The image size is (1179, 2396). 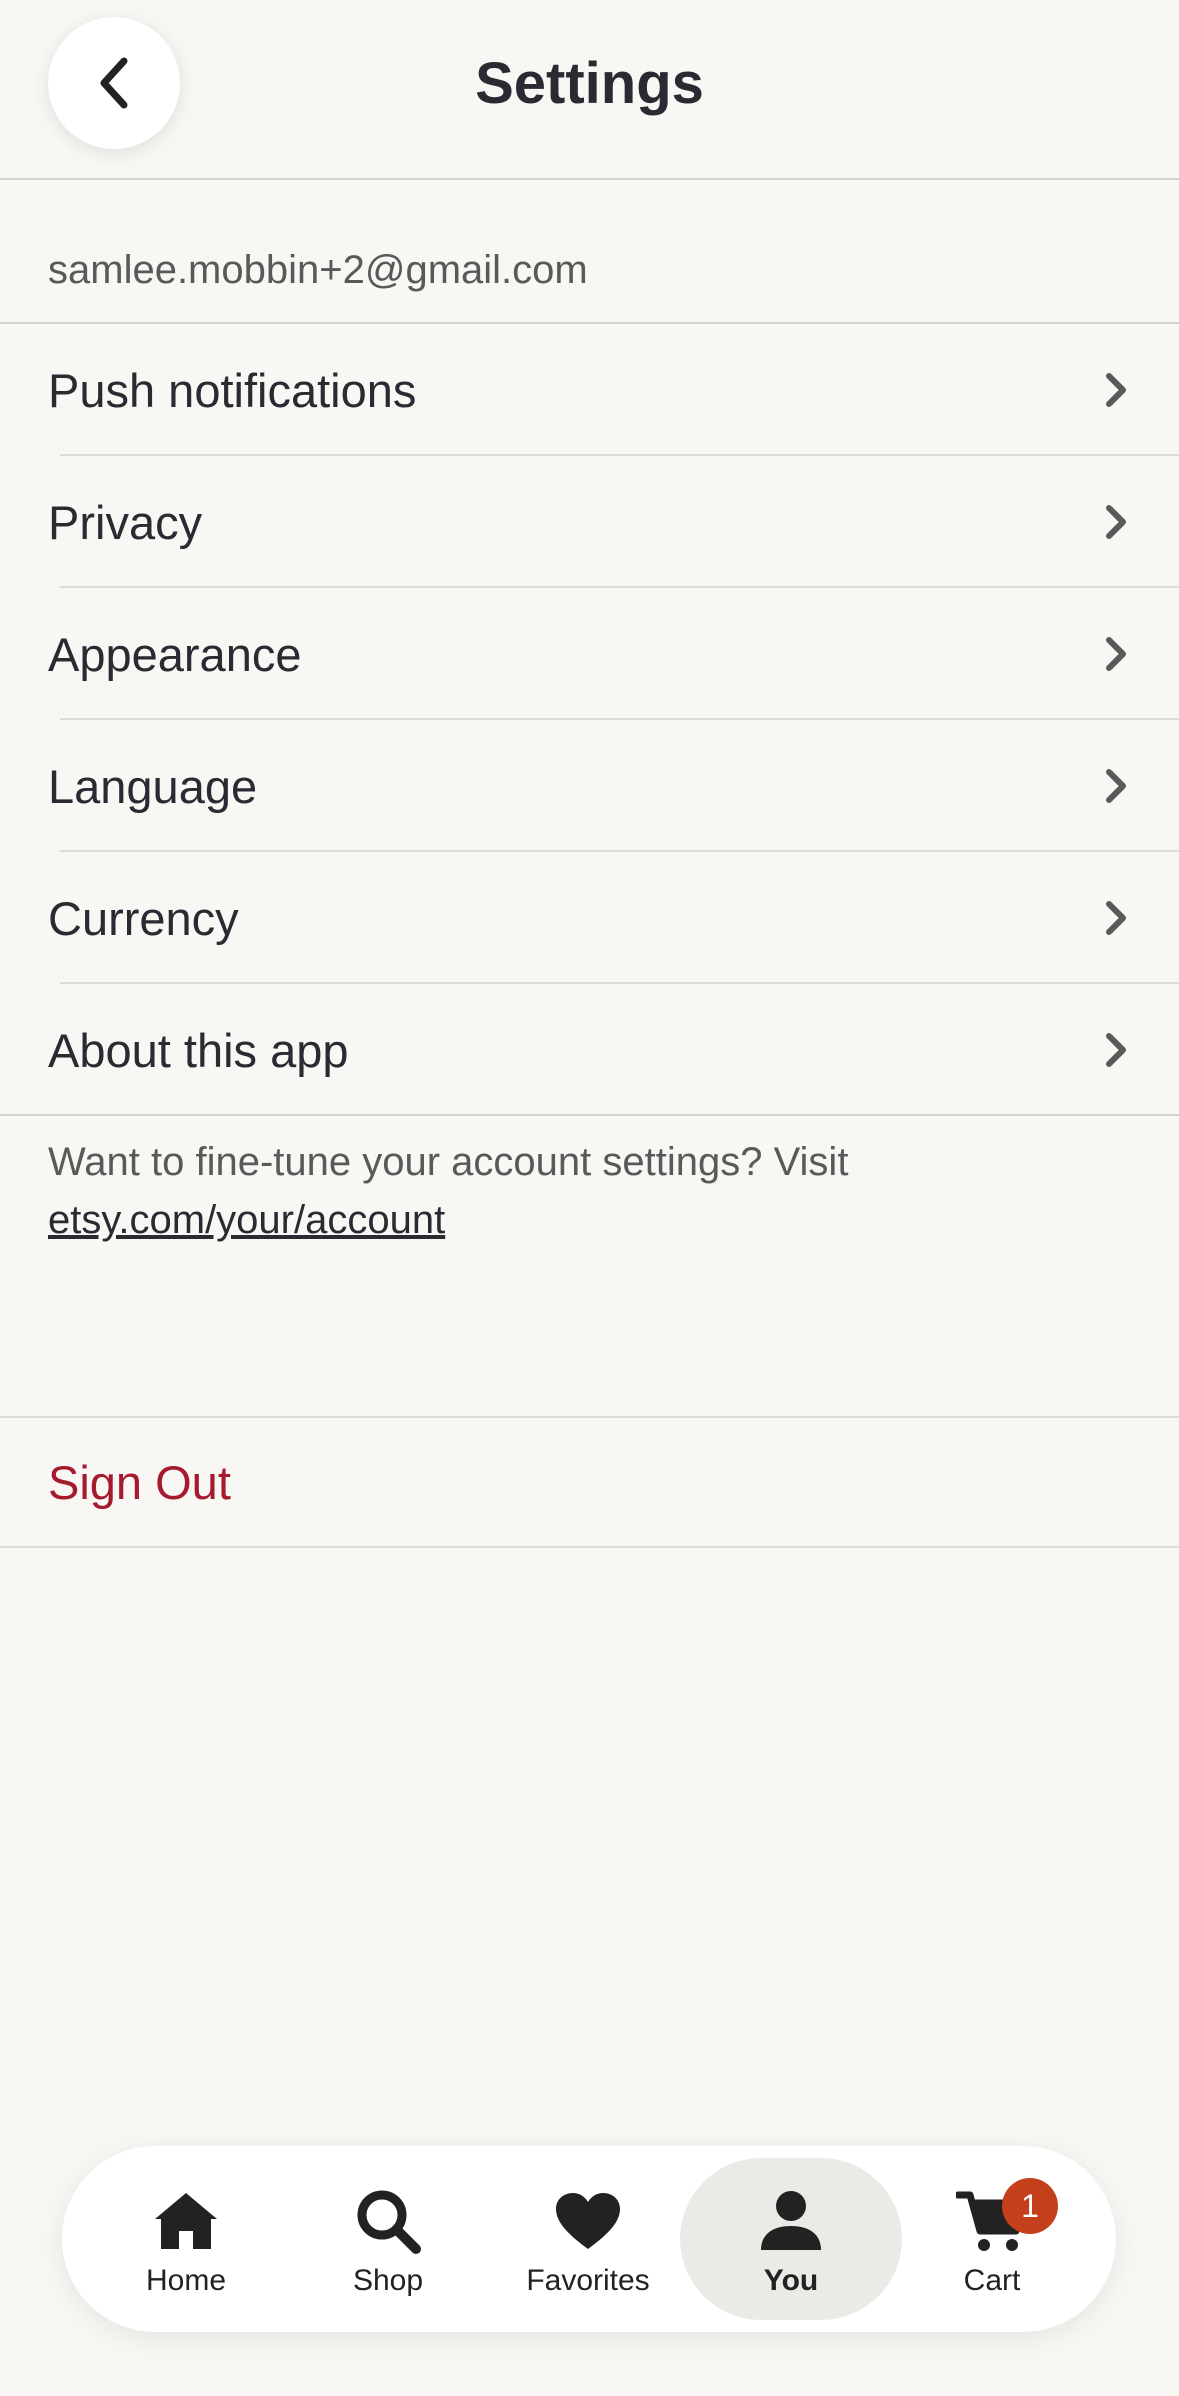 I want to click on menu-item-label: Privacy, so click(x=125, y=522).